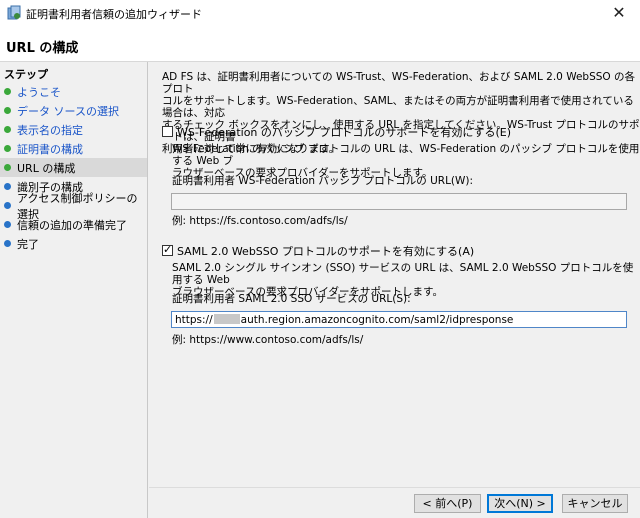  I want to click on back-button: < 前へ(P), so click(447, 503).